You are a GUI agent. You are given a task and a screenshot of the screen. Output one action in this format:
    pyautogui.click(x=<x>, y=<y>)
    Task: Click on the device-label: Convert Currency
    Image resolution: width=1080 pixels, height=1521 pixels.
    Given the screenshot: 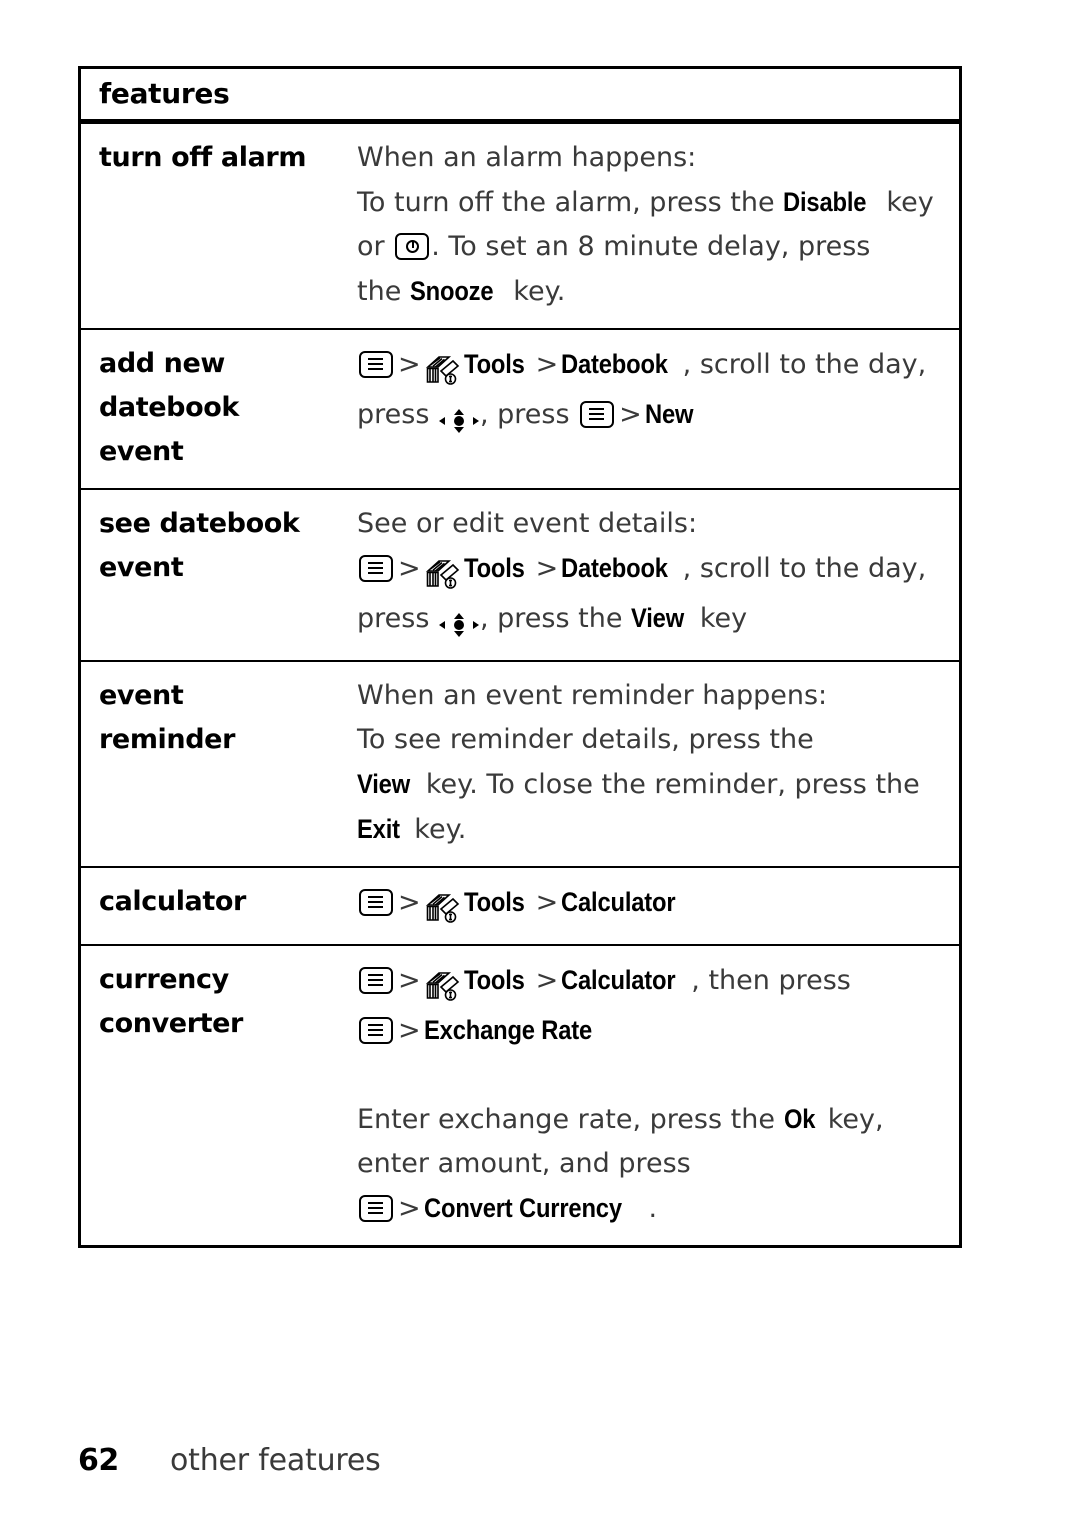 What is the action you would take?
    pyautogui.click(x=522, y=1208)
    